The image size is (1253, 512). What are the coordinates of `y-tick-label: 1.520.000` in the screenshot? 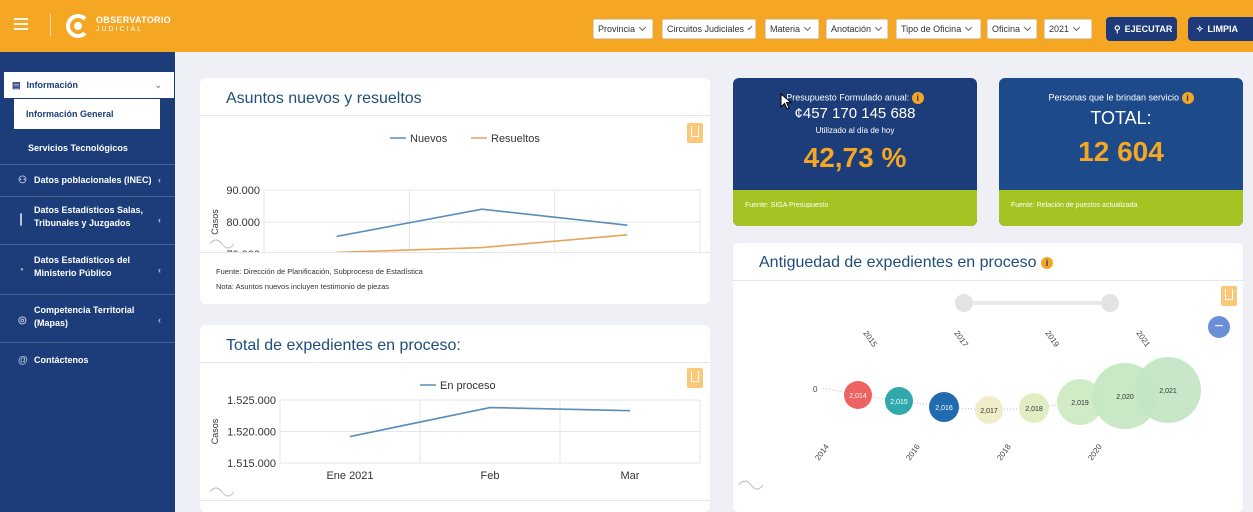 It's located at (251, 433).